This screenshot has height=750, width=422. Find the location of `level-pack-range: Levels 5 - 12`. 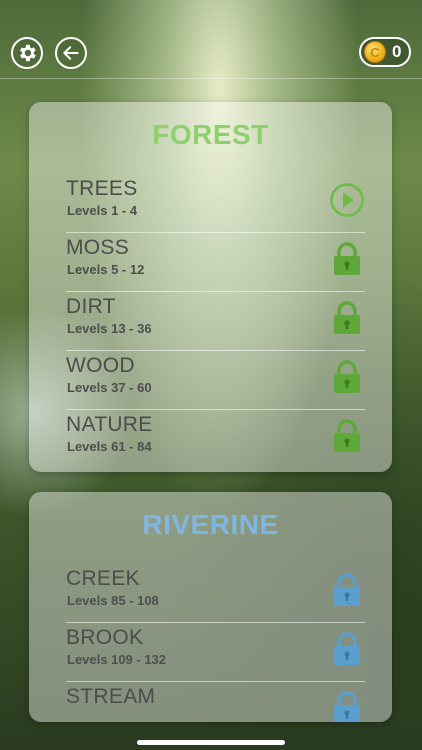

level-pack-range: Levels 5 - 12 is located at coordinates (106, 269).